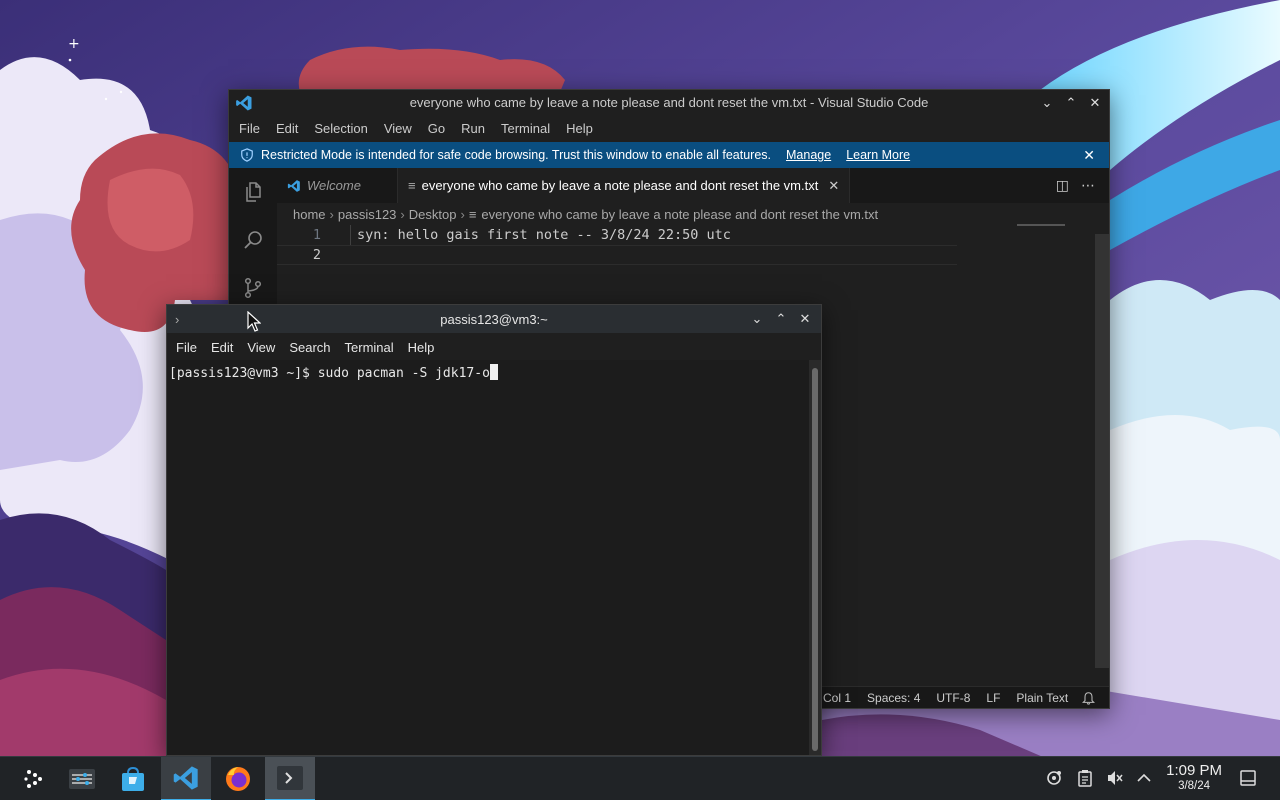  I want to click on explorer-icon, so click(253, 192).